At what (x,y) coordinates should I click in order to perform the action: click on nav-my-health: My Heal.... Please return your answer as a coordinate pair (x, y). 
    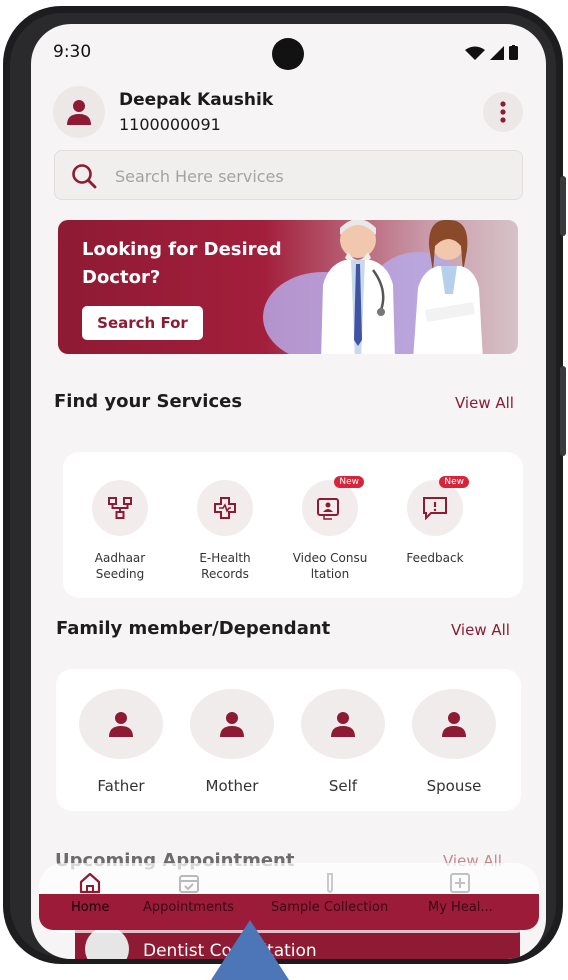
    Looking at the image, I should click on (460, 893).